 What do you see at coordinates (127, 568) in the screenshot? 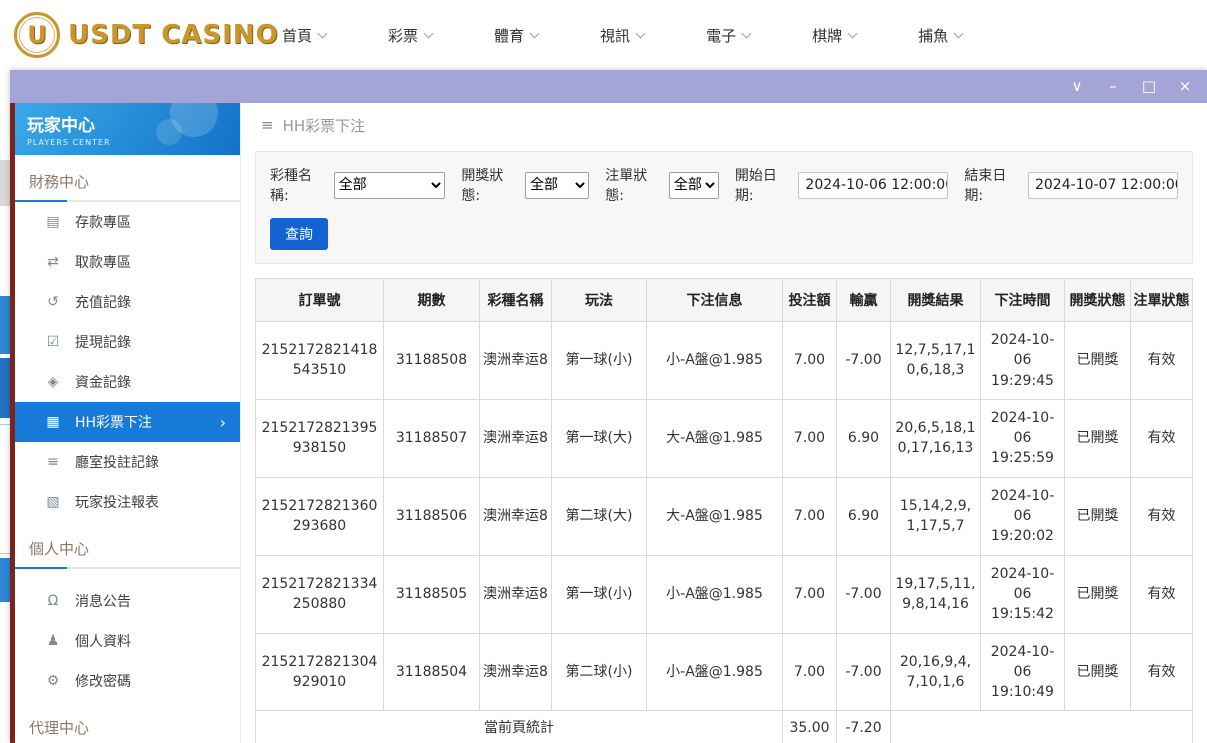
I see `section-underline` at bounding box center [127, 568].